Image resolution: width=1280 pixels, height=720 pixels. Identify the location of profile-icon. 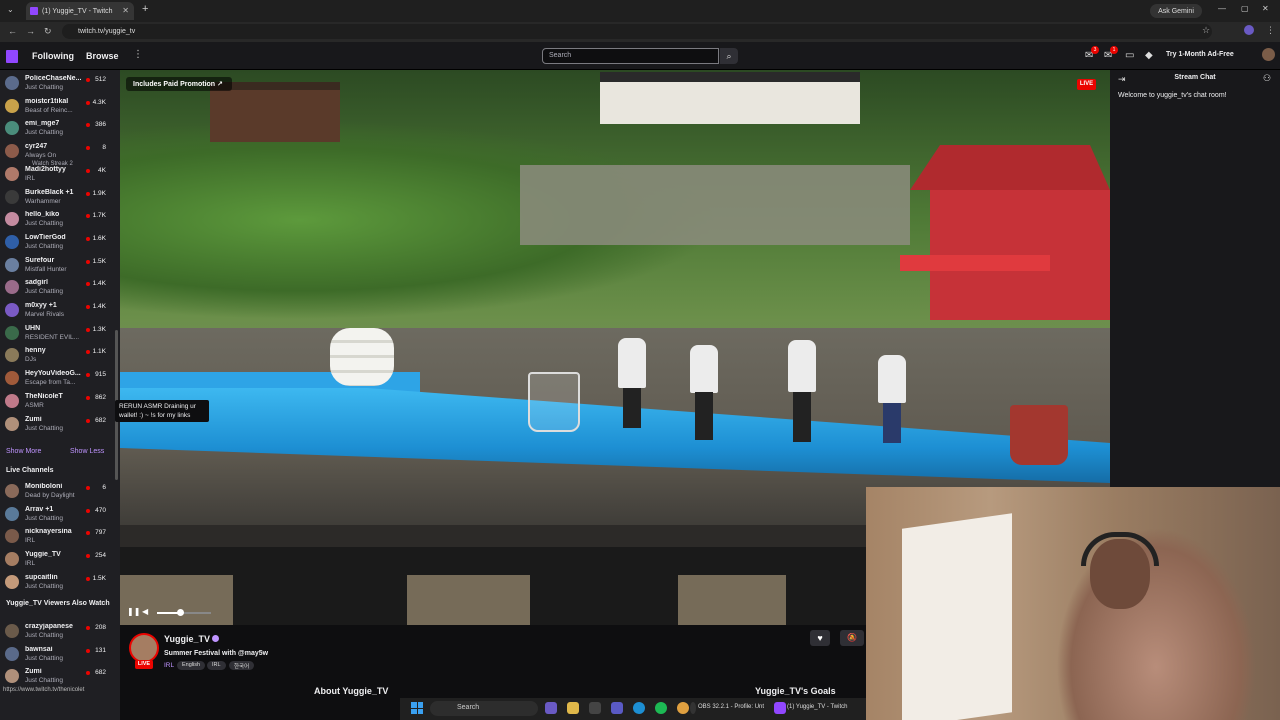
(1249, 30).